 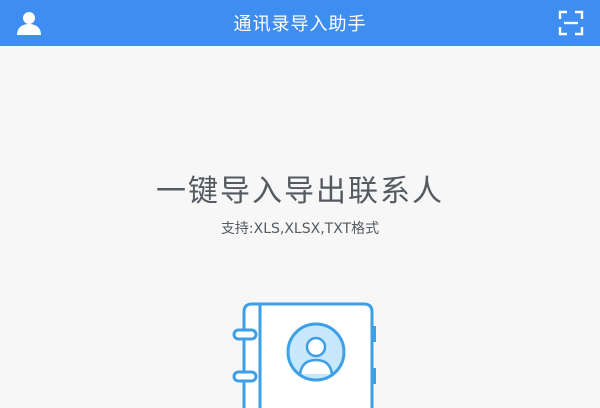 What do you see at coordinates (304, 355) in the screenshot?
I see `contact-book-icon` at bounding box center [304, 355].